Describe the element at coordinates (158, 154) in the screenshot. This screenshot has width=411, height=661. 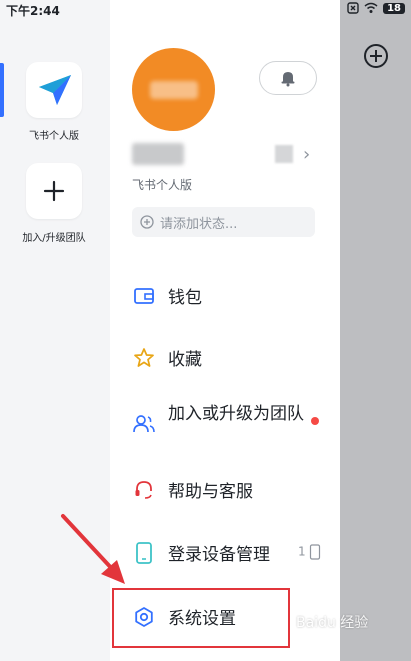
I see `user-name-blurred` at that location.